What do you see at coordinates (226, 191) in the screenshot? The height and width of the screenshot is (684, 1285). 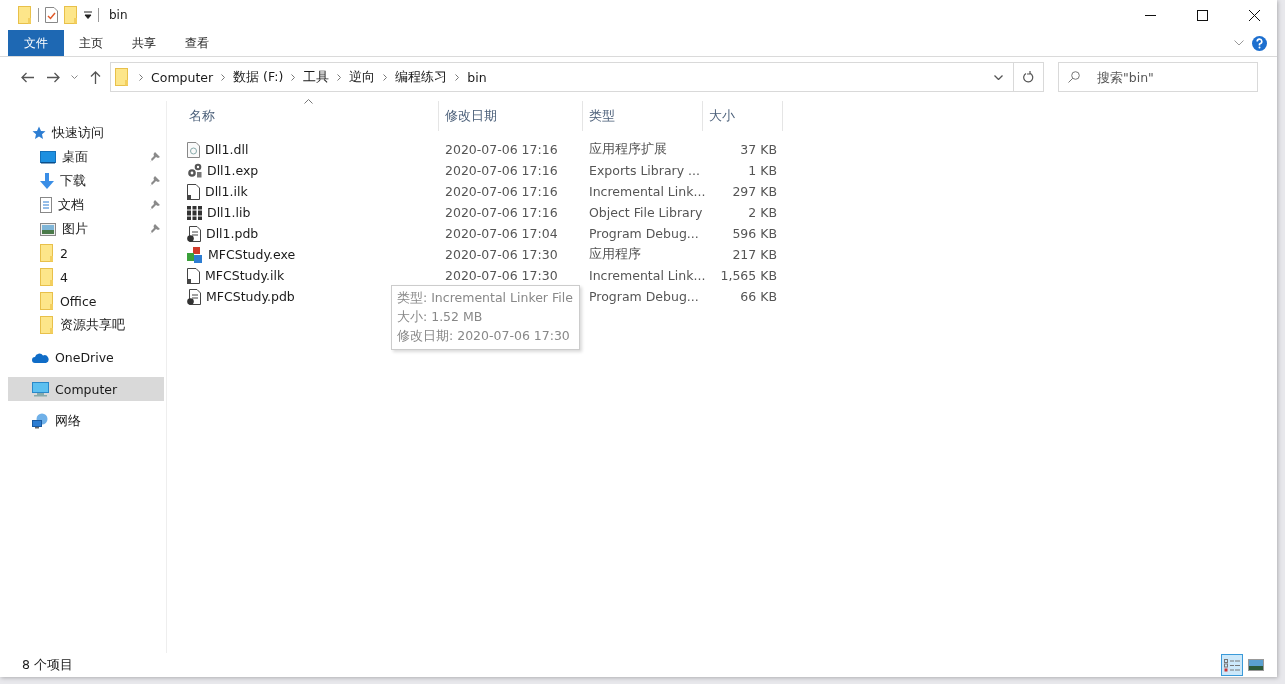 I see `file-name: Dll1.ilk` at bounding box center [226, 191].